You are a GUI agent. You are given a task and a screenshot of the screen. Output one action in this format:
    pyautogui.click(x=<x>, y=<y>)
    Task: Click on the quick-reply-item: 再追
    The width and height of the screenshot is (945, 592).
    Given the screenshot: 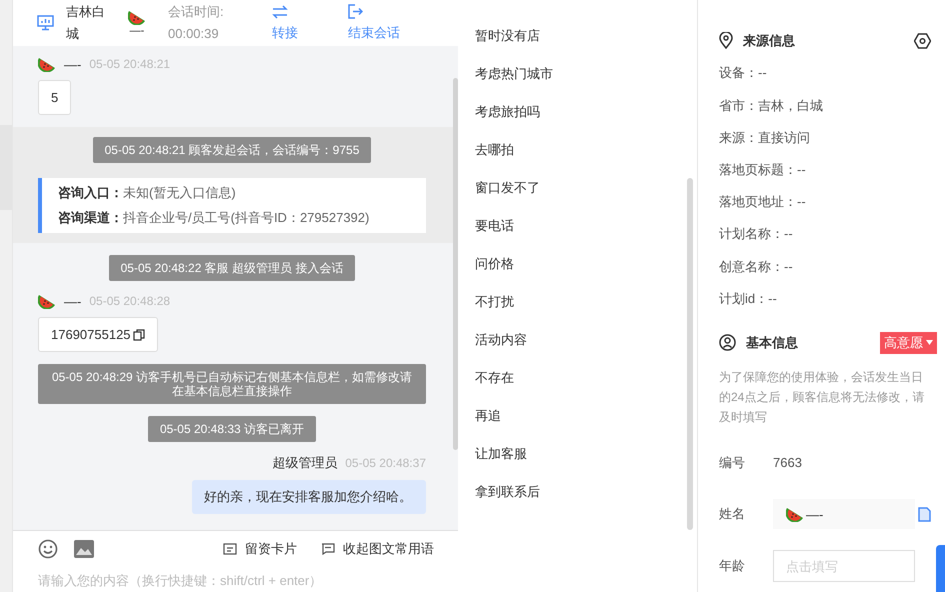 What is the action you would take?
    pyautogui.click(x=586, y=426)
    